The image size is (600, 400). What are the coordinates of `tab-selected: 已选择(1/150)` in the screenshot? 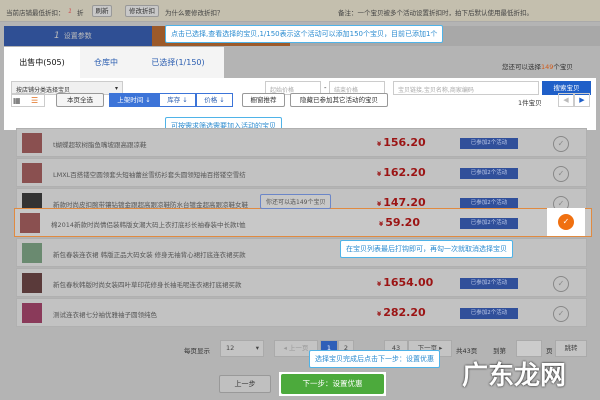 It's located at (178, 62).